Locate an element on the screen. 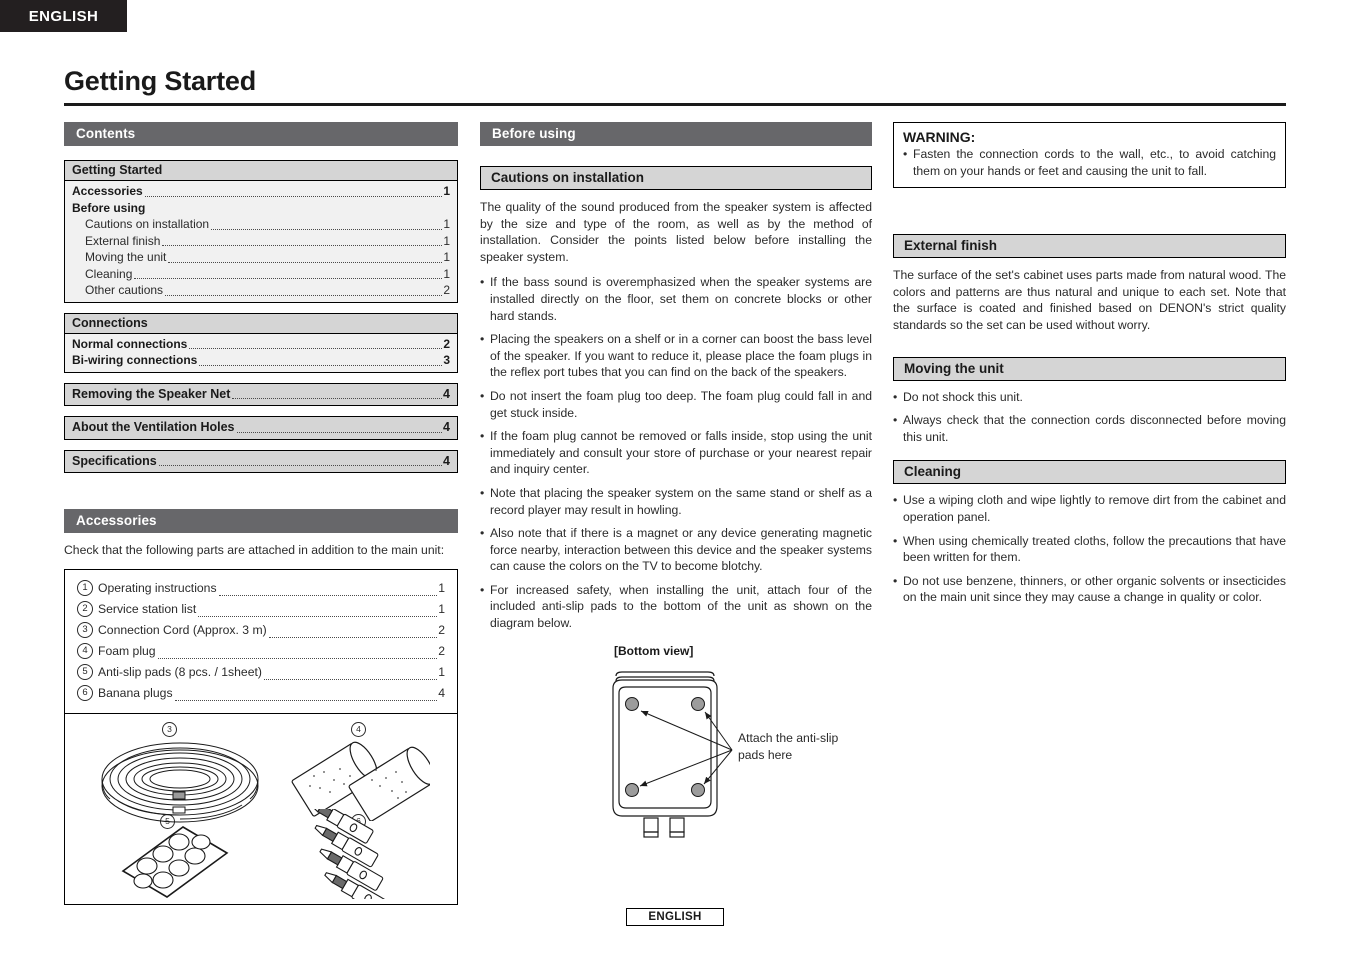 The image size is (1349, 954). toc-entry: Normal connections 2 is located at coordinates (261, 344).